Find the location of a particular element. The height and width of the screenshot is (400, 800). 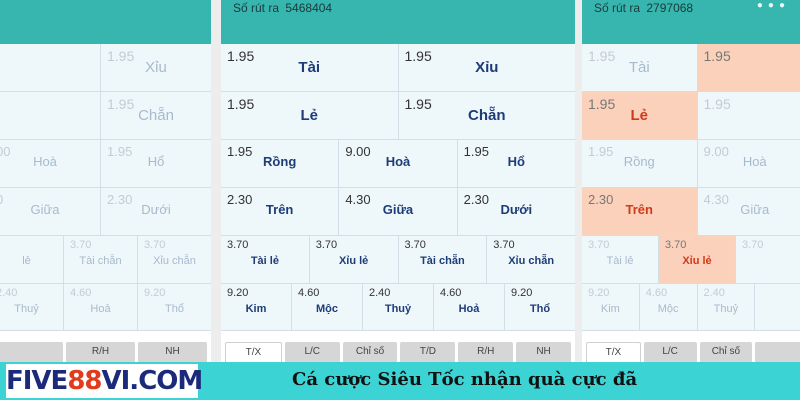

panel-header: Số rút ra 2797068 ●●● is located at coordinates (691, 22).